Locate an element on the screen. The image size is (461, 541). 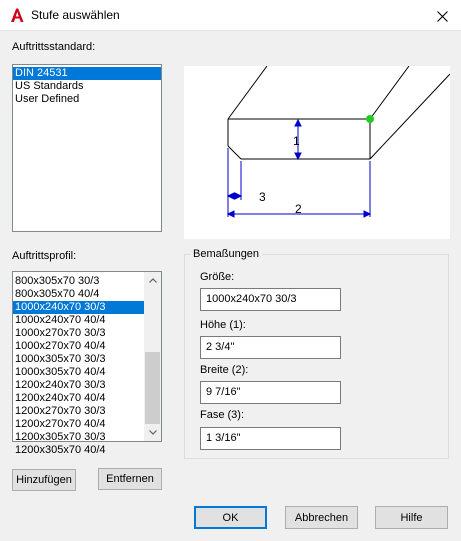
chamfer-label: Fase (3): is located at coordinates (222, 415).